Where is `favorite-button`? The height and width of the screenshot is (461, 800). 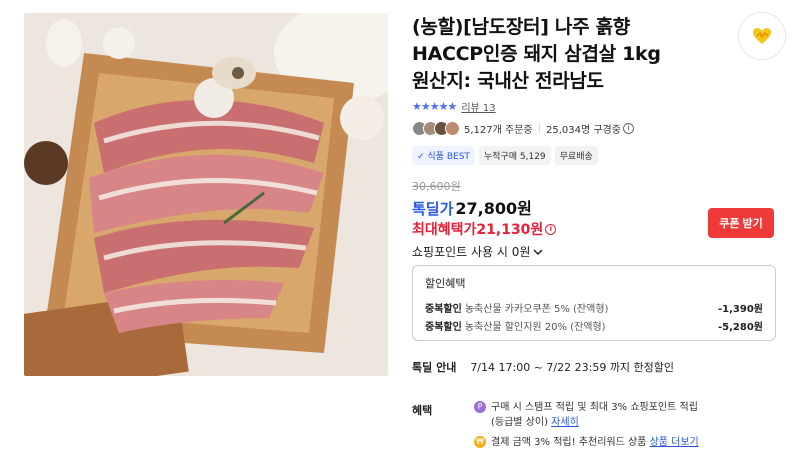 favorite-button is located at coordinates (762, 36).